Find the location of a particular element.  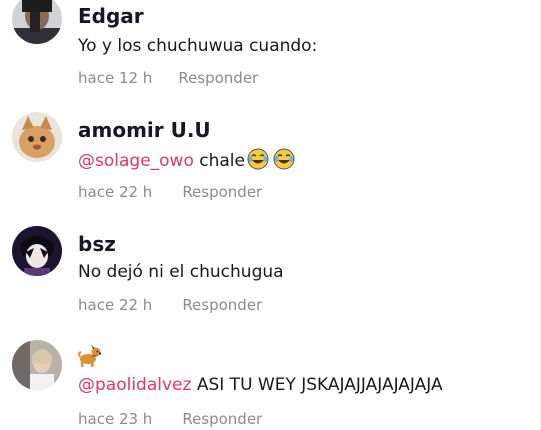

comment-text: No dejó ni el chuchugua is located at coordinates (181, 272).